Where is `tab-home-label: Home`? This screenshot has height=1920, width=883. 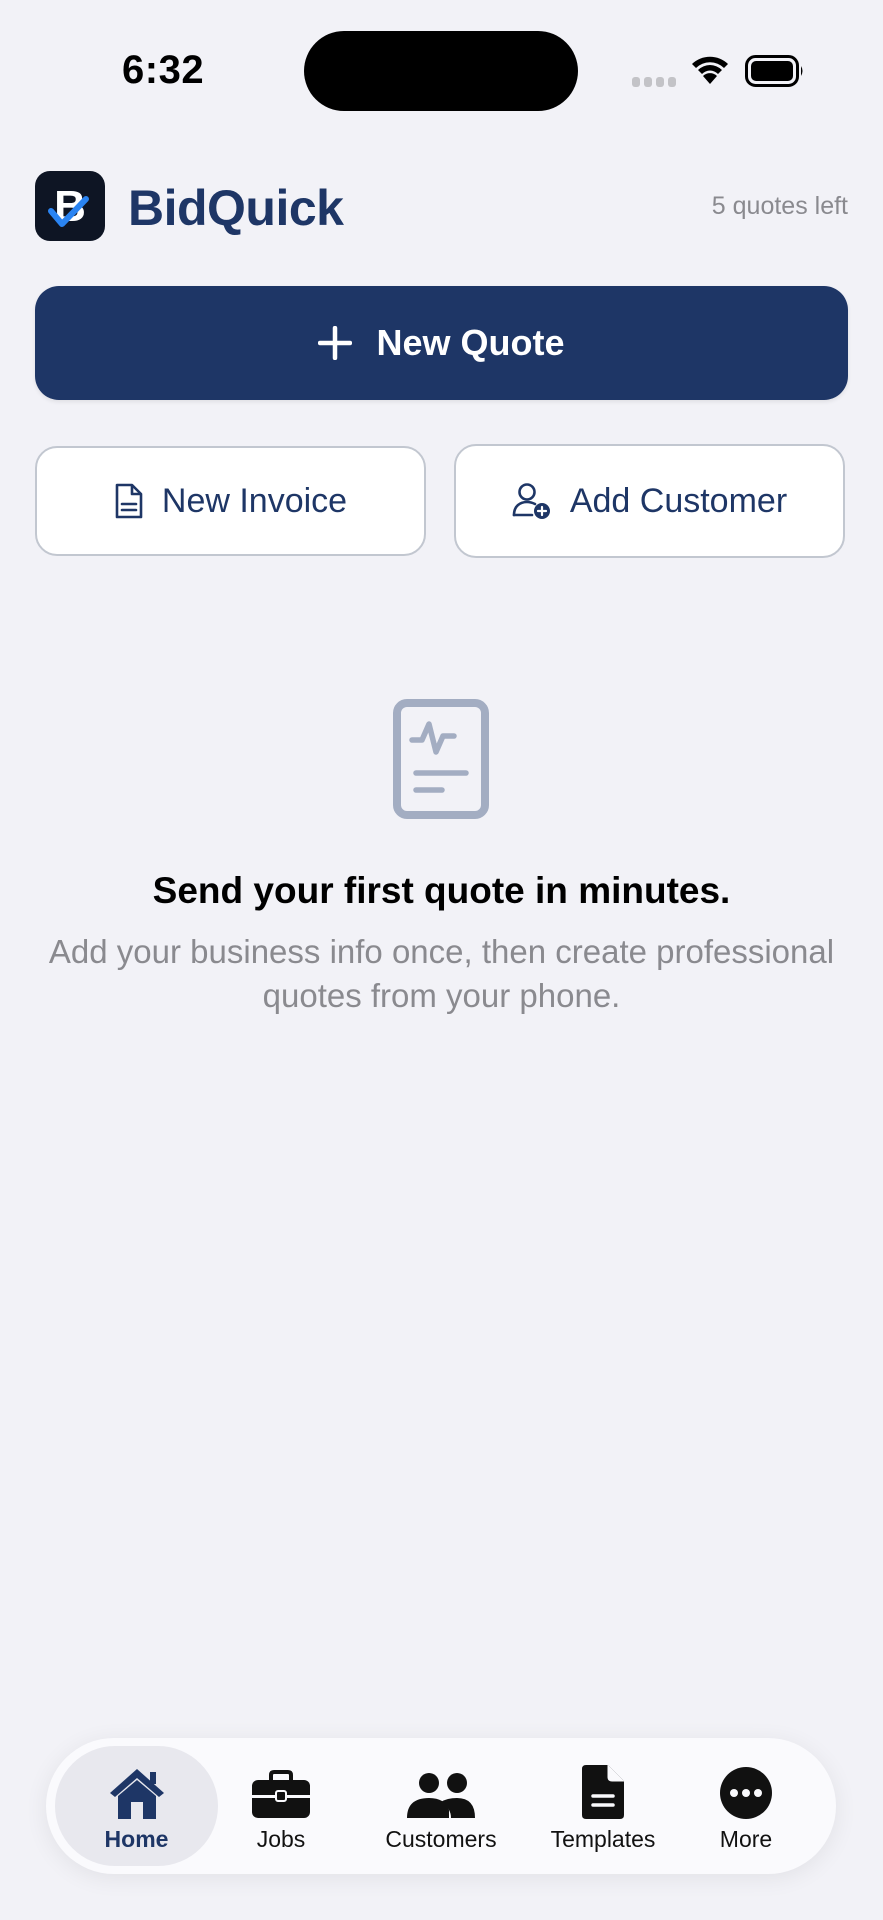 tab-home-label: Home is located at coordinates (136, 1839).